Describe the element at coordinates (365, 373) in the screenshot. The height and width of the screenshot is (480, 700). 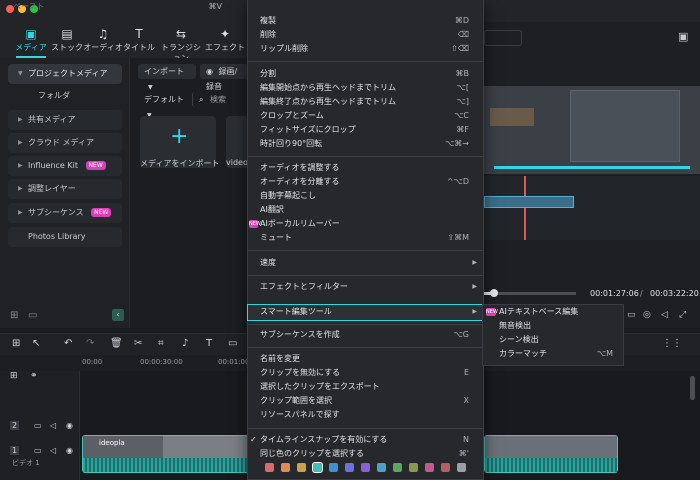
I see `menu-item-disable-clip: クリップを無効にする E` at that location.